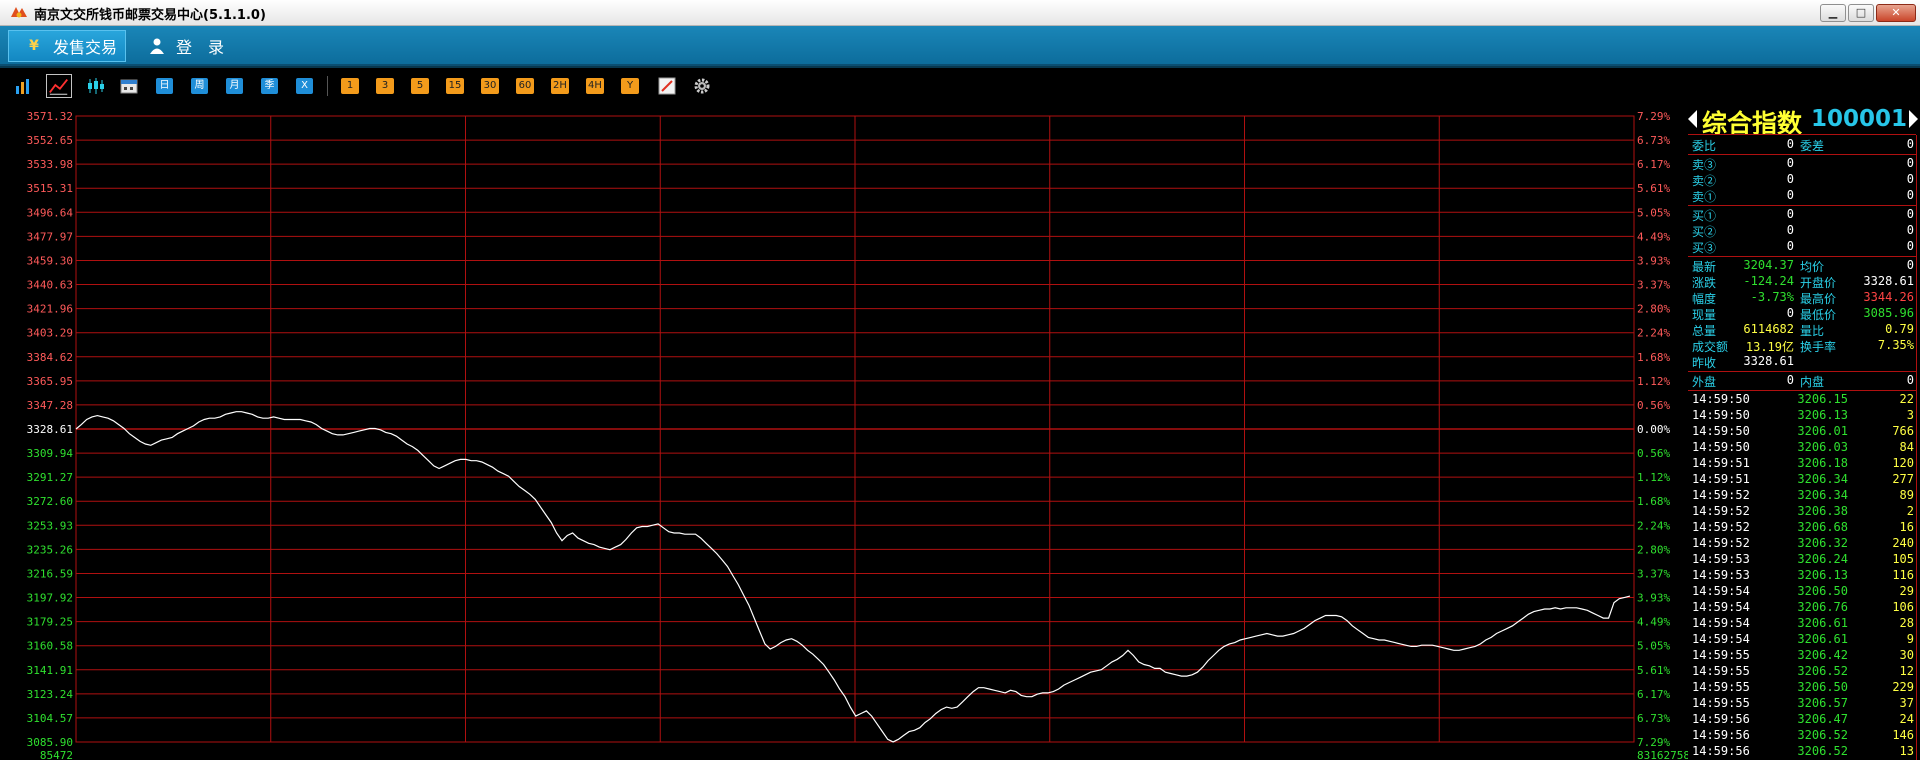 The width and height of the screenshot is (1920, 760). I want to click on percent-tick-label: 6.73%, so click(1653, 140).